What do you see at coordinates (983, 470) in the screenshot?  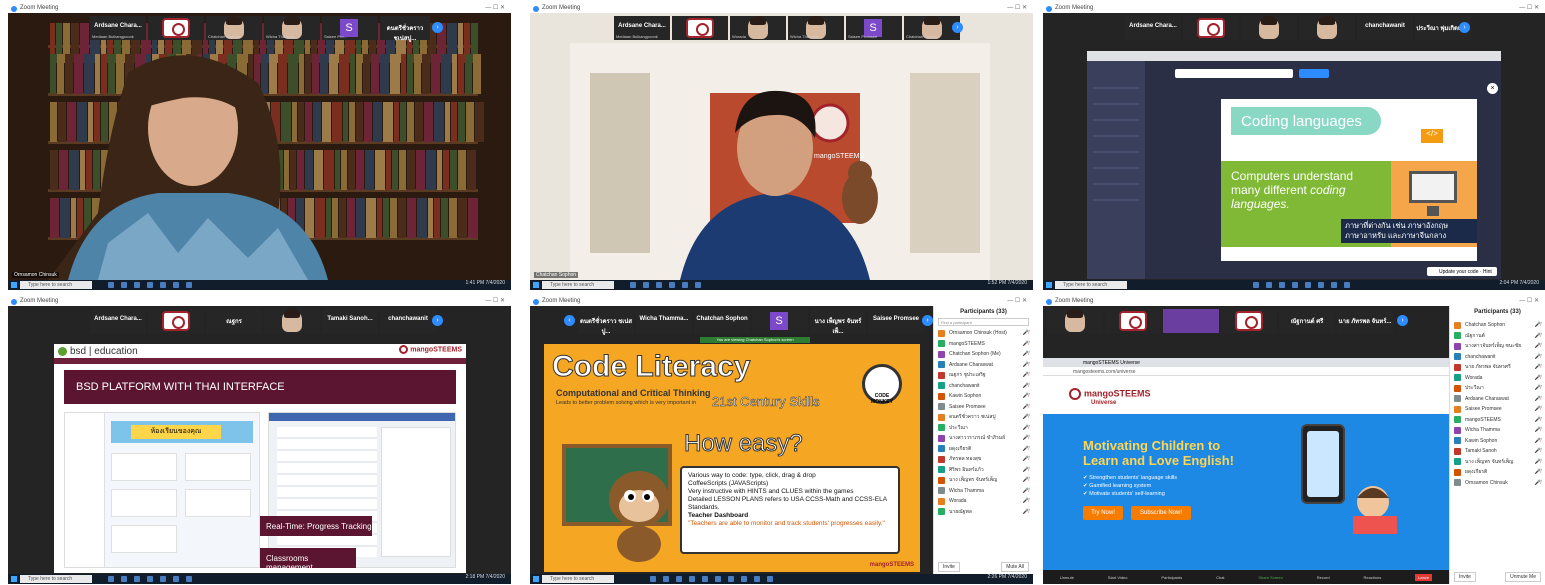 I see `participant-row: ศิริพร อินทร์แก้ว 🎤̸` at bounding box center [983, 470].